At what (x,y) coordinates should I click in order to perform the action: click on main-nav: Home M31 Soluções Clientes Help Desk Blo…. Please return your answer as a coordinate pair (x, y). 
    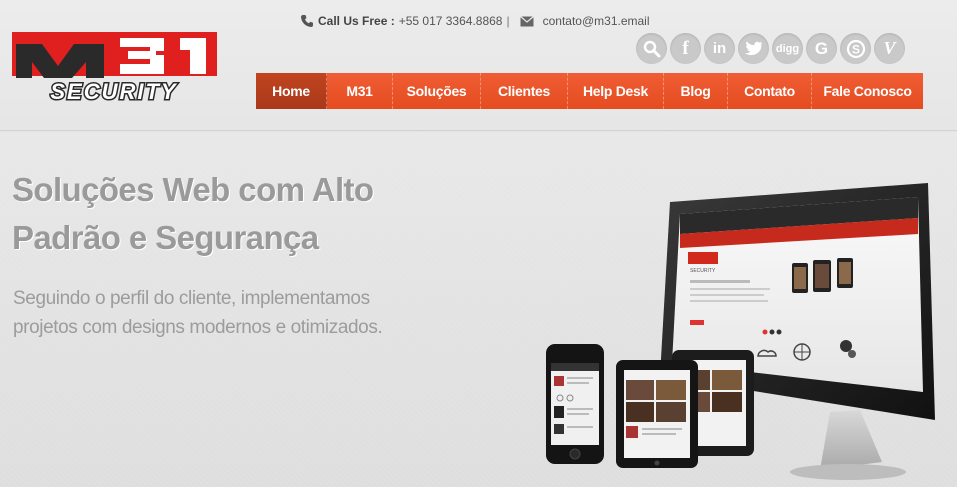
    Looking at the image, I should click on (589, 91).